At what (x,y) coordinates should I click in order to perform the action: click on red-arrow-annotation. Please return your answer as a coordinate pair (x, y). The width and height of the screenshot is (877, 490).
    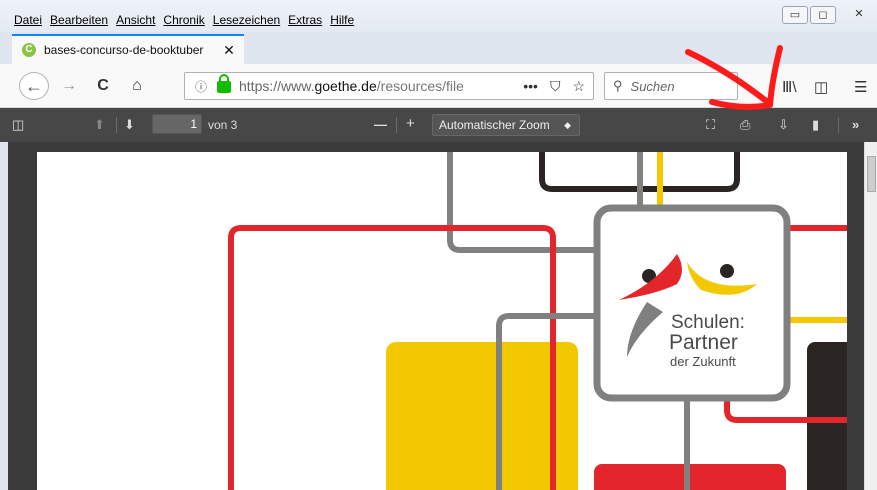
    Looking at the image, I should click on (734, 77).